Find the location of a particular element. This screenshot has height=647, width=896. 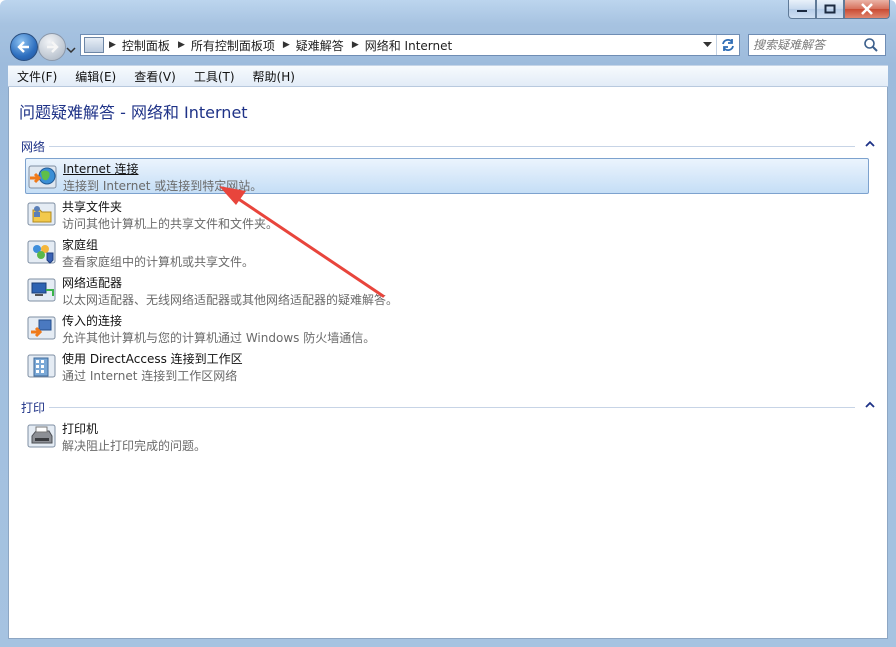

minimize-button is located at coordinates (802, 9).